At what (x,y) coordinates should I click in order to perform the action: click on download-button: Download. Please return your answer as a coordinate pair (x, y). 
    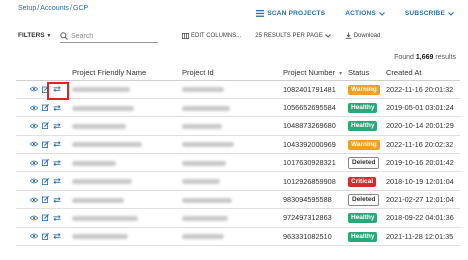
    Looking at the image, I should click on (362, 35).